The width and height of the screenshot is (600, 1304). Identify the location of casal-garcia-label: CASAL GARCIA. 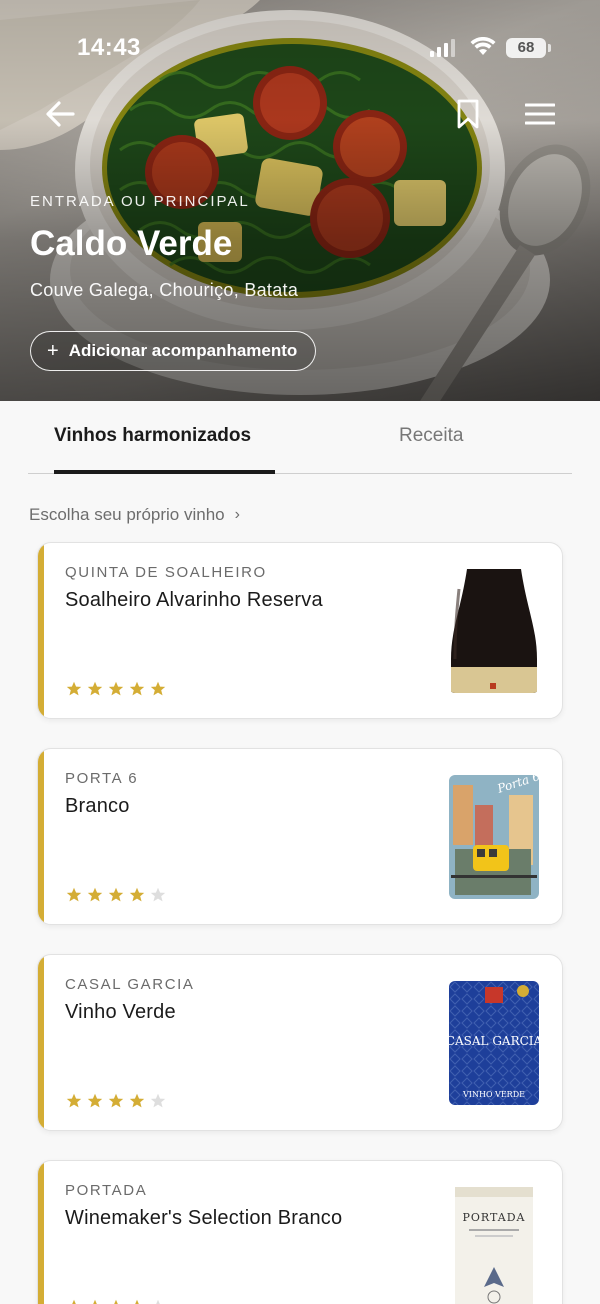
(494, 1041).